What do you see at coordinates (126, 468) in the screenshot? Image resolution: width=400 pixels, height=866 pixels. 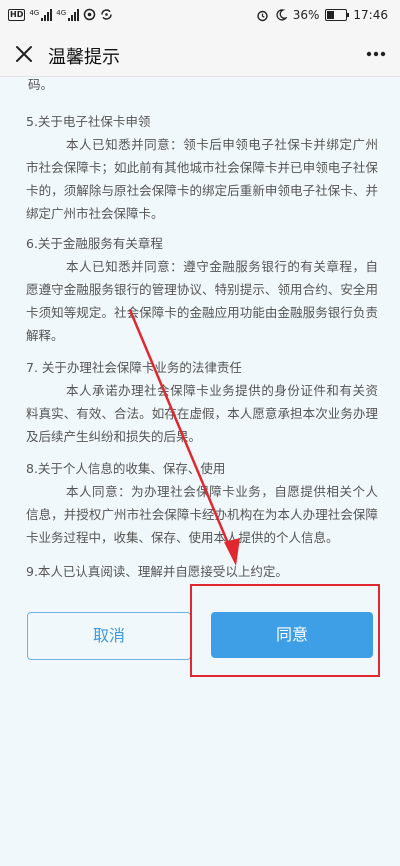 I see `section-heading: 8.关于个人信息的收集、保存、使用` at bounding box center [126, 468].